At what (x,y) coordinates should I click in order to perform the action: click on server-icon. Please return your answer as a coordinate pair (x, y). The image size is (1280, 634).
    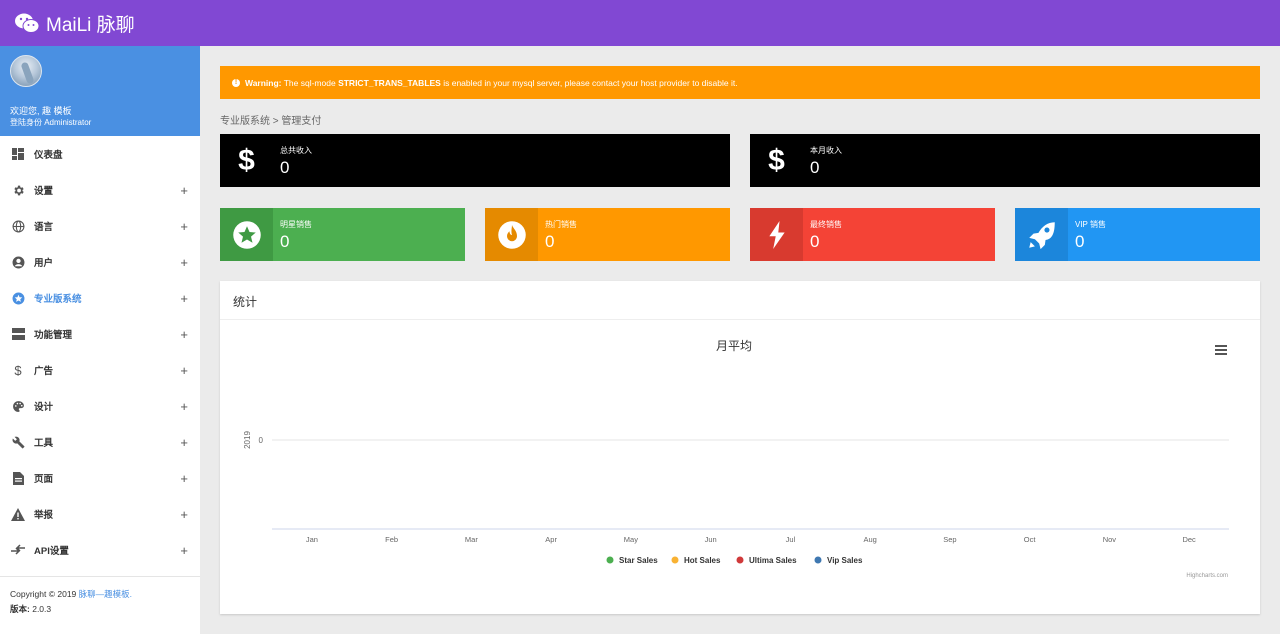
    Looking at the image, I should click on (18, 334).